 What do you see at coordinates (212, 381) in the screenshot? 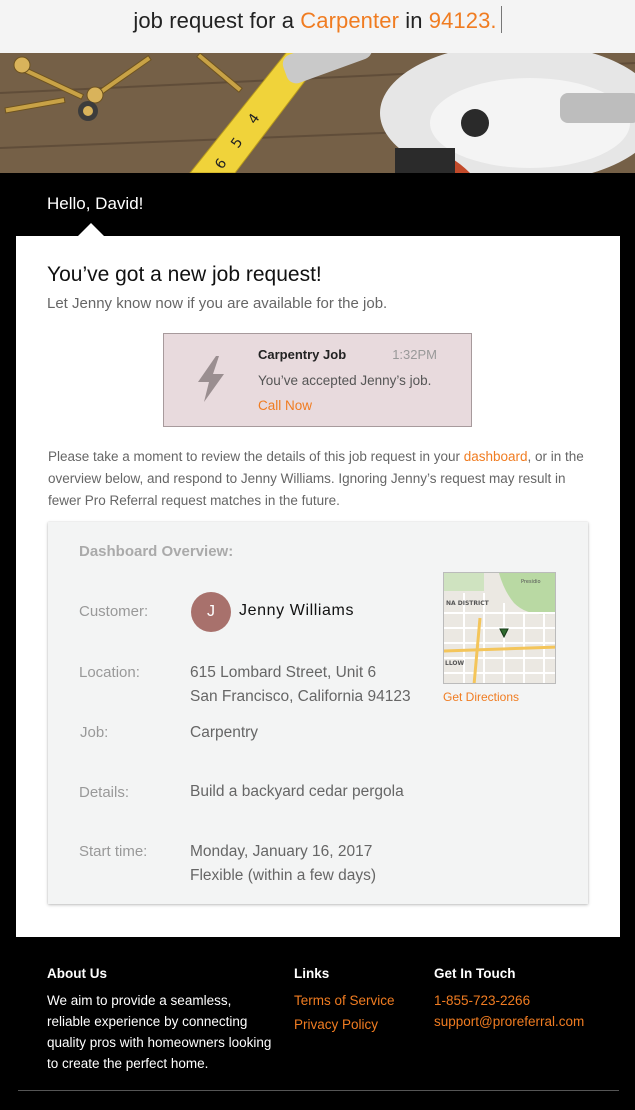
I see `lightning-bolt-icon` at bounding box center [212, 381].